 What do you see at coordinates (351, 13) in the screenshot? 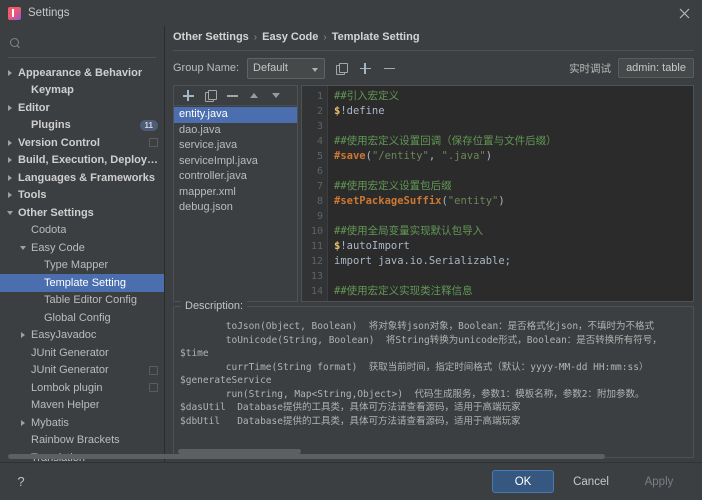
I see `title-bar: Settings` at bounding box center [351, 13].